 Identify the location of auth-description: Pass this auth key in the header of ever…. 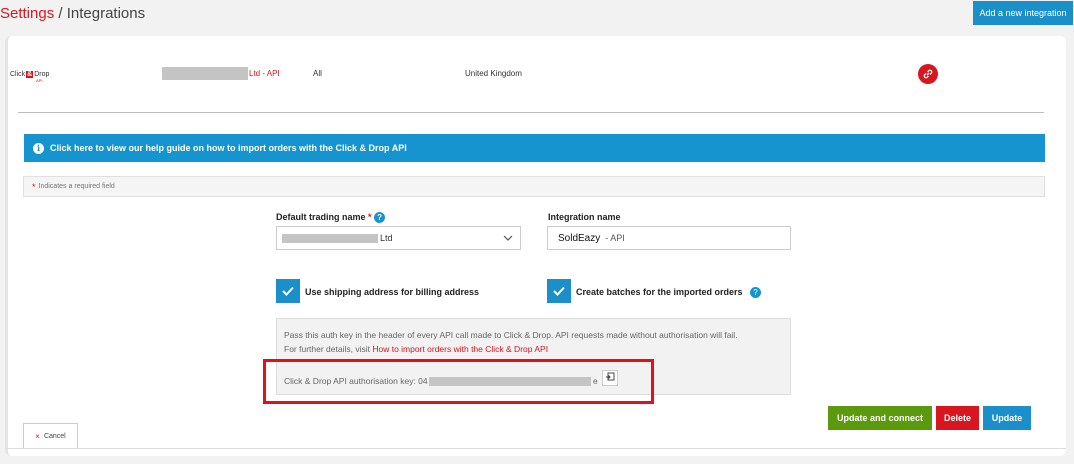
(536, 342).